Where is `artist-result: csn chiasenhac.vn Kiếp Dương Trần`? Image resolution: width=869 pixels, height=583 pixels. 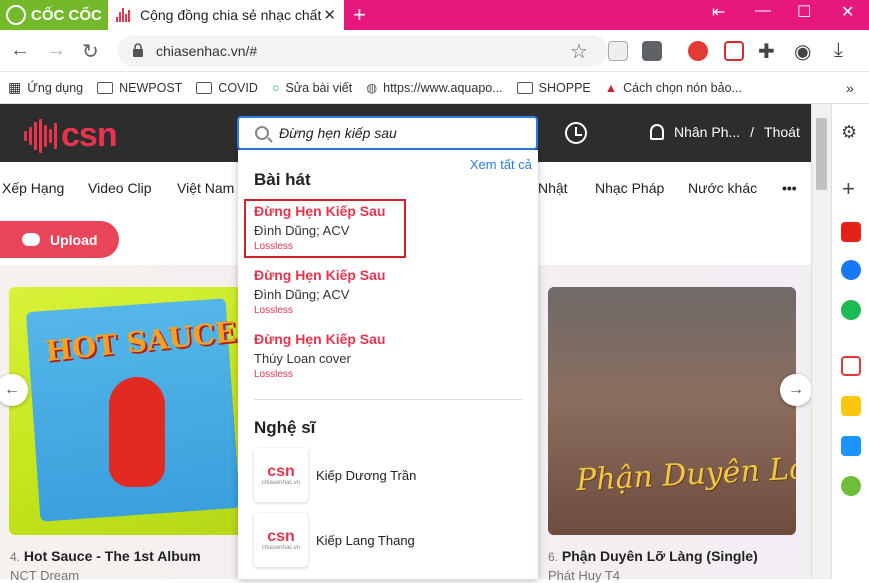 artist-result: csn chiasenhac.vn Kiếp Dương Trần is located at coordinates (335, 475).